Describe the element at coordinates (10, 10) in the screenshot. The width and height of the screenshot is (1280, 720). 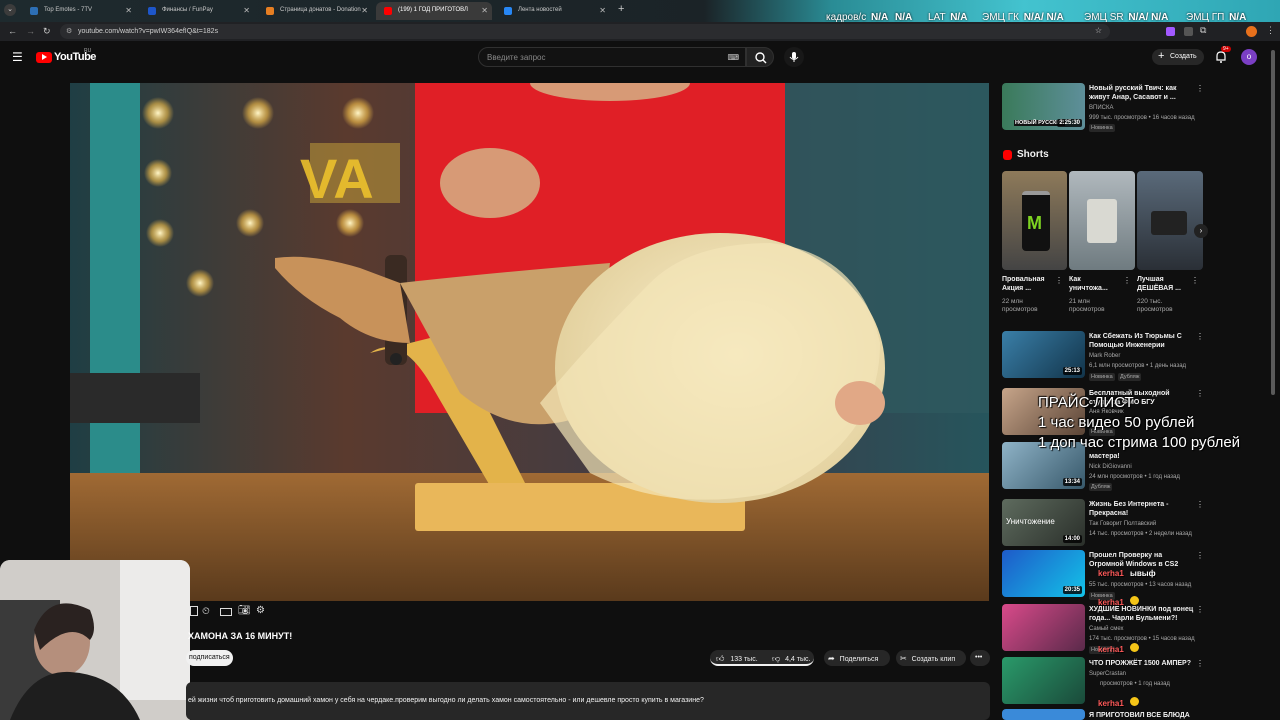
I see `browser-menu-button: ⌄` at that location.